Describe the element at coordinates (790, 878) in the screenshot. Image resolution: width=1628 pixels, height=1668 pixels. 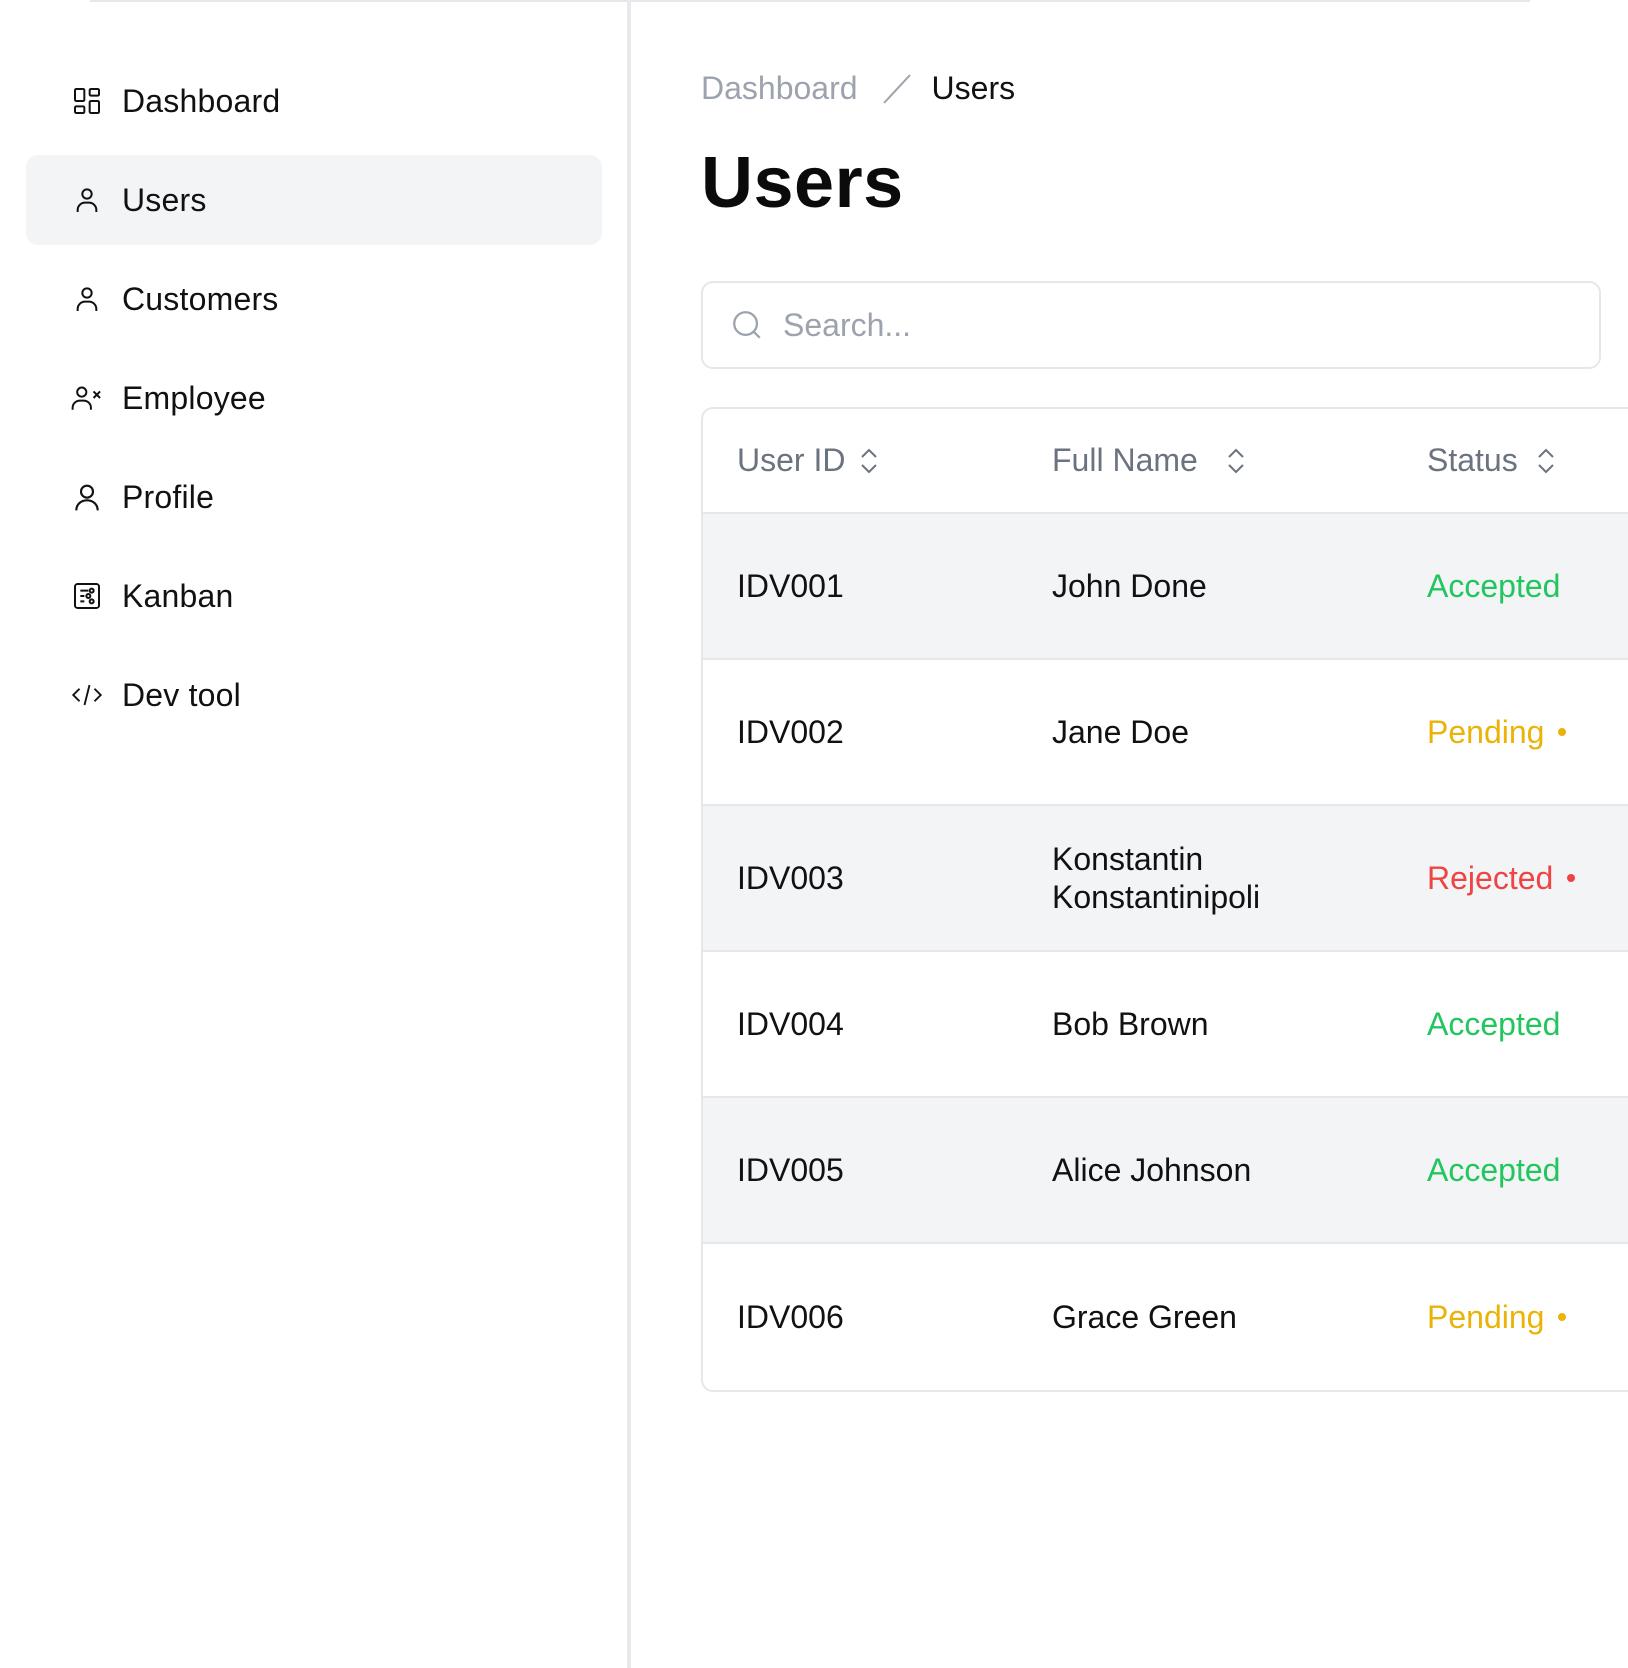
I see `cell-user-id: IDV003` at that location.